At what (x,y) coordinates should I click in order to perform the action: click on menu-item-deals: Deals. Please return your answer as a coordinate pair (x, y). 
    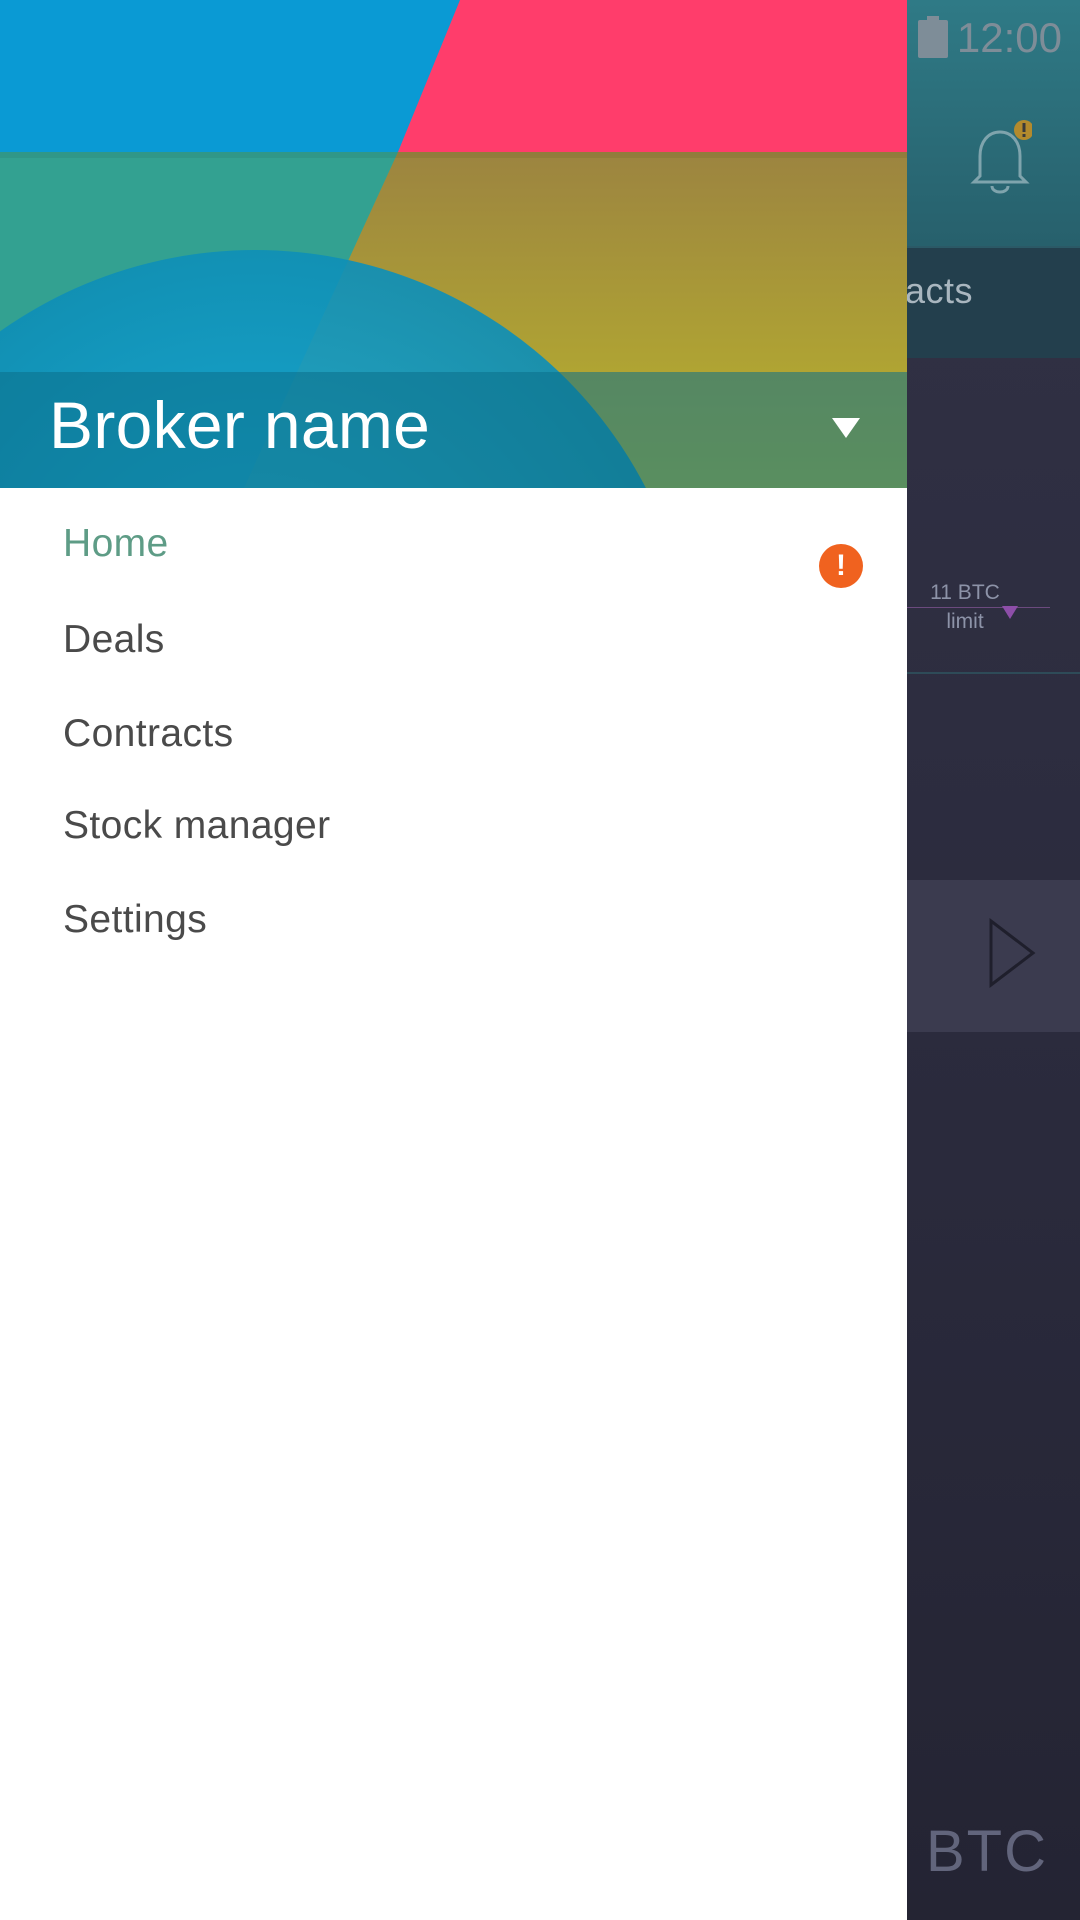
    Looking at the image, I should click on (453, 642).